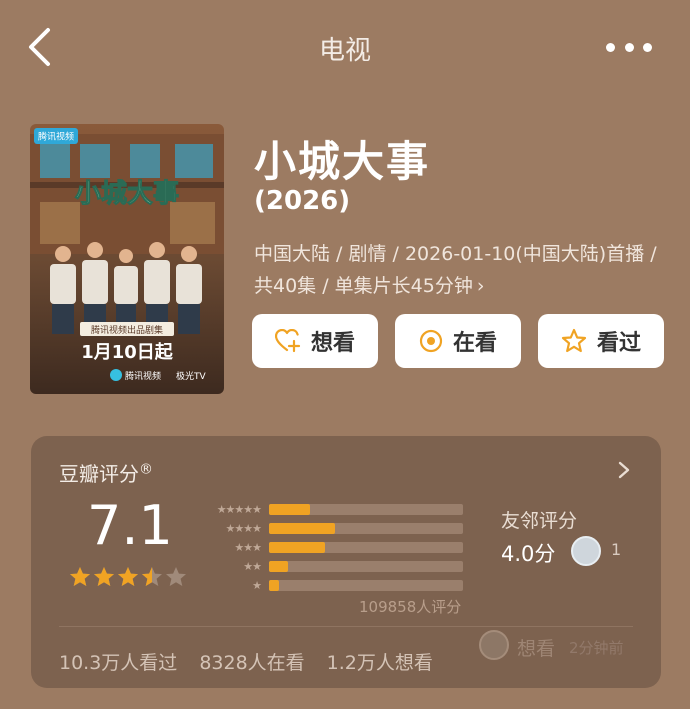 The width and height of the screenshot is (690, 709). Describe the element at coordinates (539, 521) in the screenshot. I see `friends-rating-label: 友邻评分` at that location.